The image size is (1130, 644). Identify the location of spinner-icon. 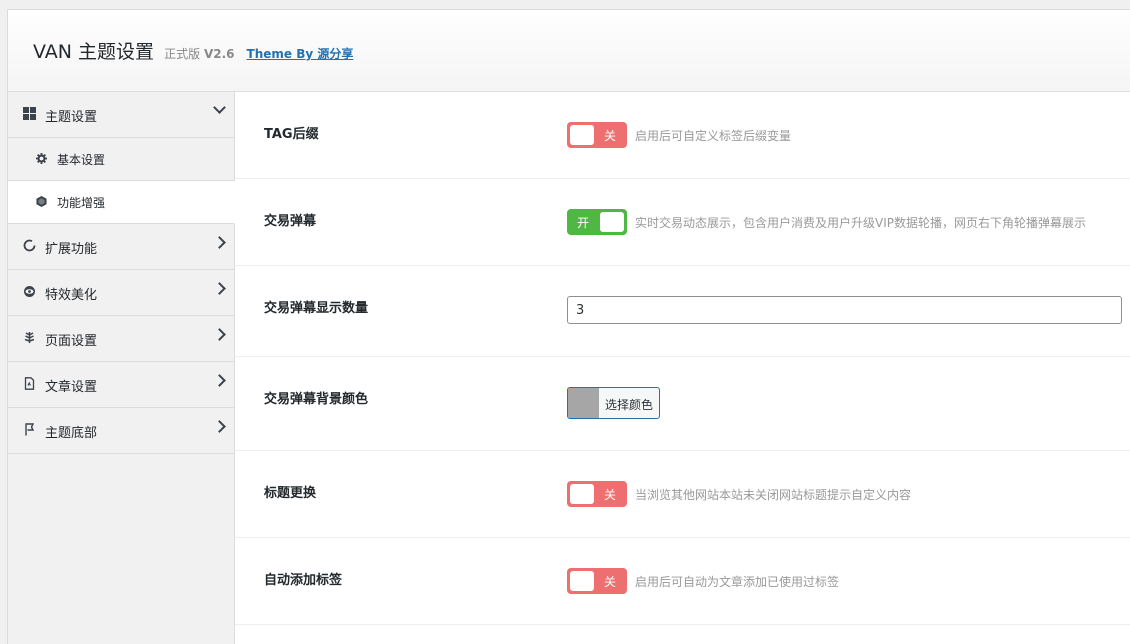
(29, 245).